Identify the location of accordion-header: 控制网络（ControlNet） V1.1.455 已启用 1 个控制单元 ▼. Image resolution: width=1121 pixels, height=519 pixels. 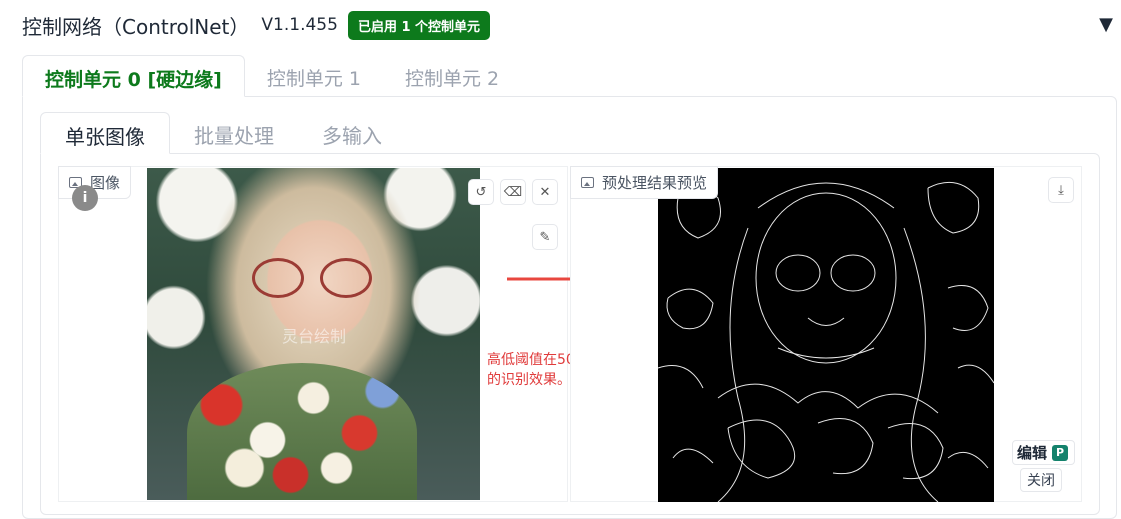
(569, 25).